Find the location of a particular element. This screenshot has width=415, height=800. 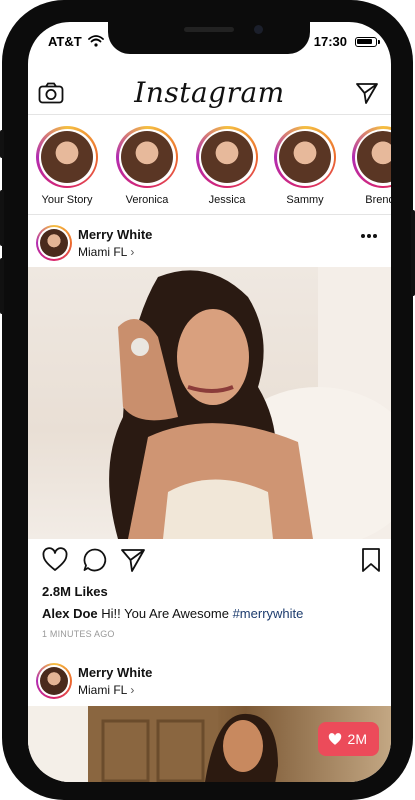

story-brenda: Brenda is located at coordinates (370, 166).